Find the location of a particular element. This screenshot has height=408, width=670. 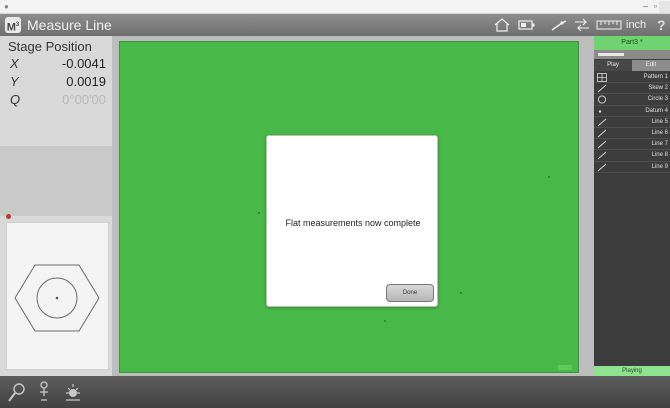

light-tool-icon is located at coordinates (73, 392).